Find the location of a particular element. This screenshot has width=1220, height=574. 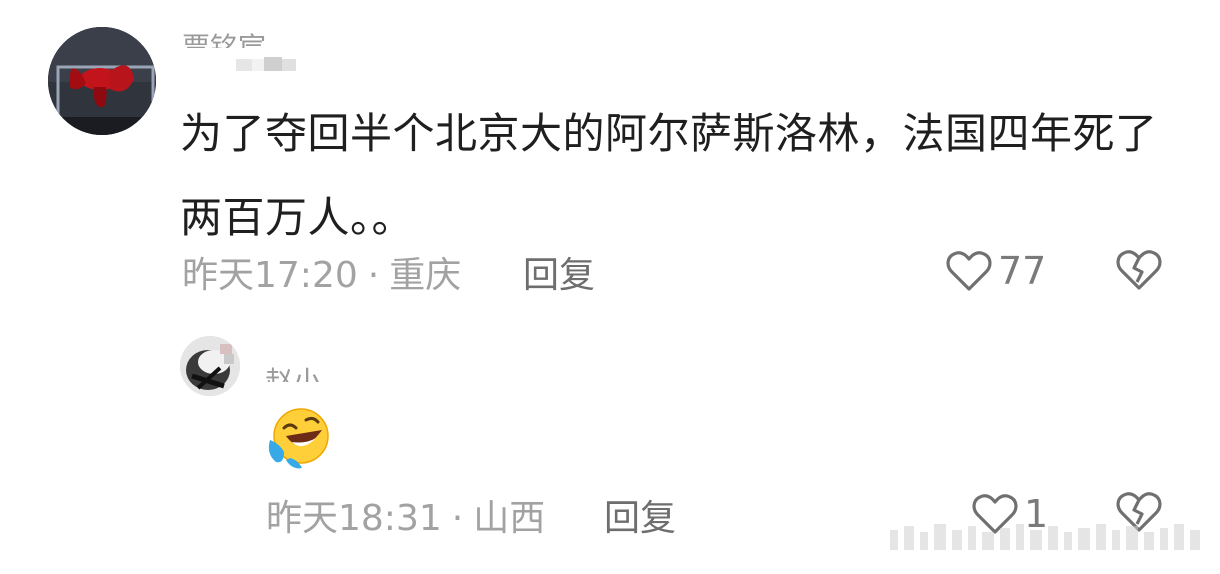

dislike-button is located at coordinates (1139, 272).